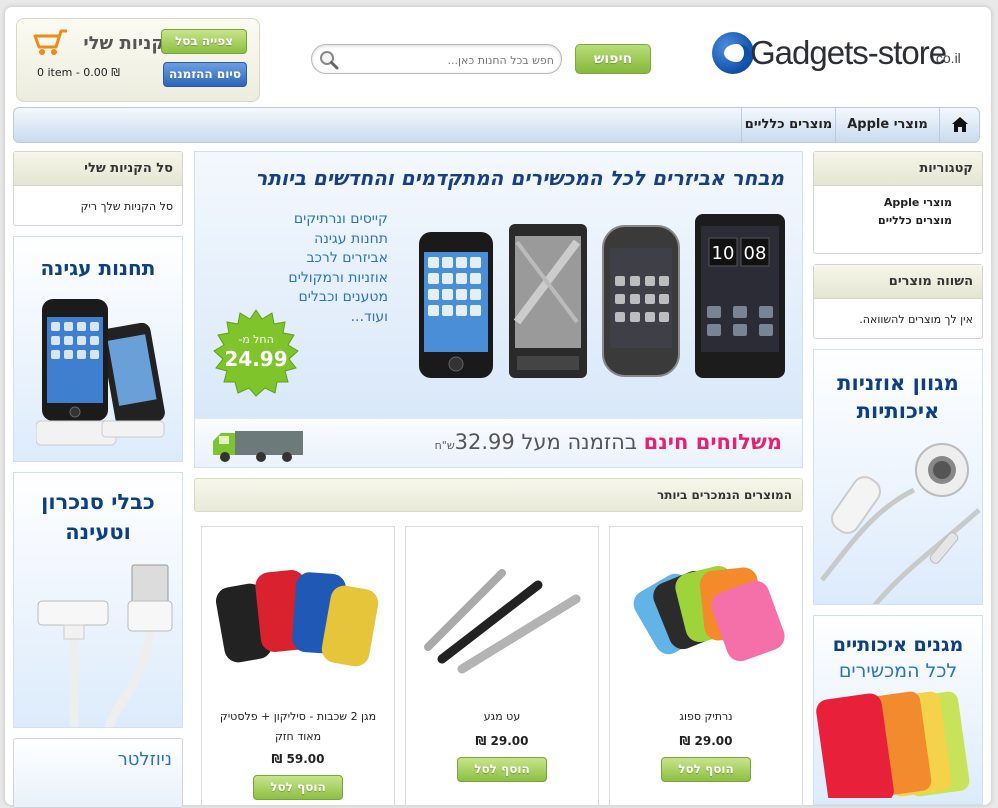 The width and height of the screenshot is (998, 808). What do you see at coordinates (898, 301) in the screenshot?
I see `compare-box: השווה מוצרים אין לך מוצרים להשוואה.` at bounding box center [898, 301].